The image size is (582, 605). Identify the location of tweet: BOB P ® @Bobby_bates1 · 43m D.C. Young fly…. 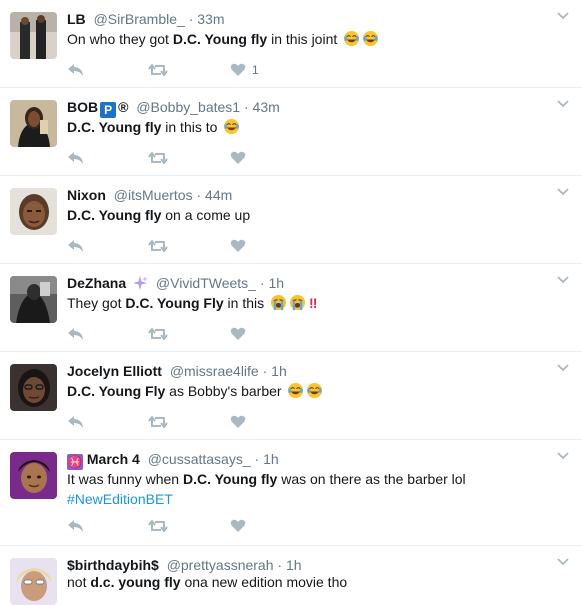
(291, 132).